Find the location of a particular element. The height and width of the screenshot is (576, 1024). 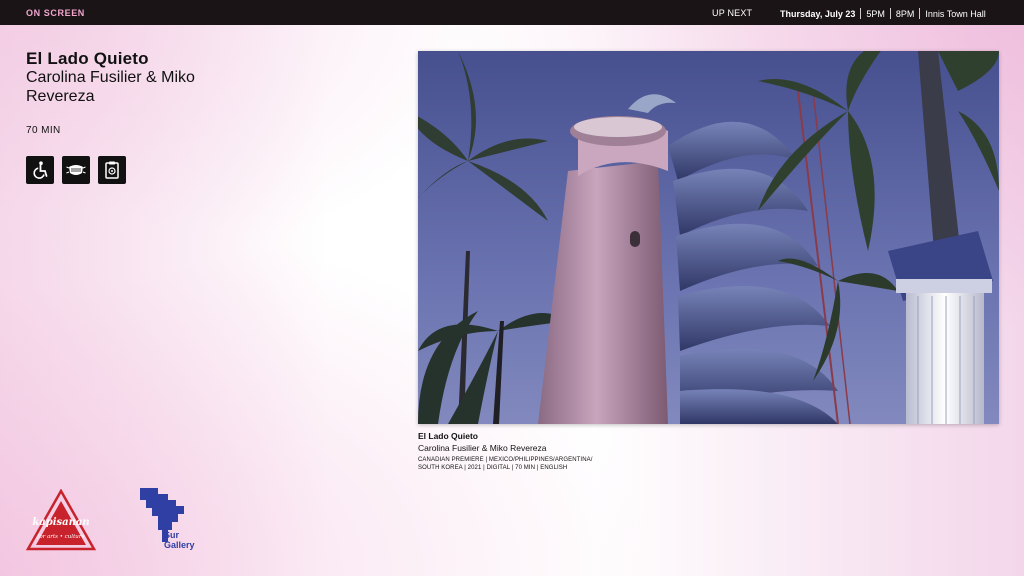

caption-title: El Lado Quieto is located at coordinates (448, 436).